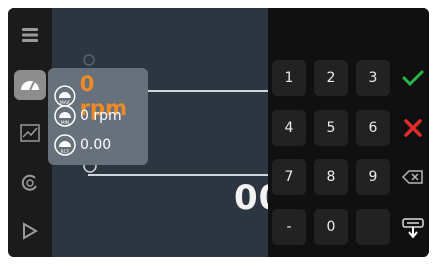 The height and width of the screenshot is (266, 438). Describe the element at coordinates (331, 227) in the screenshot. I see `key-0: 0` at that location.